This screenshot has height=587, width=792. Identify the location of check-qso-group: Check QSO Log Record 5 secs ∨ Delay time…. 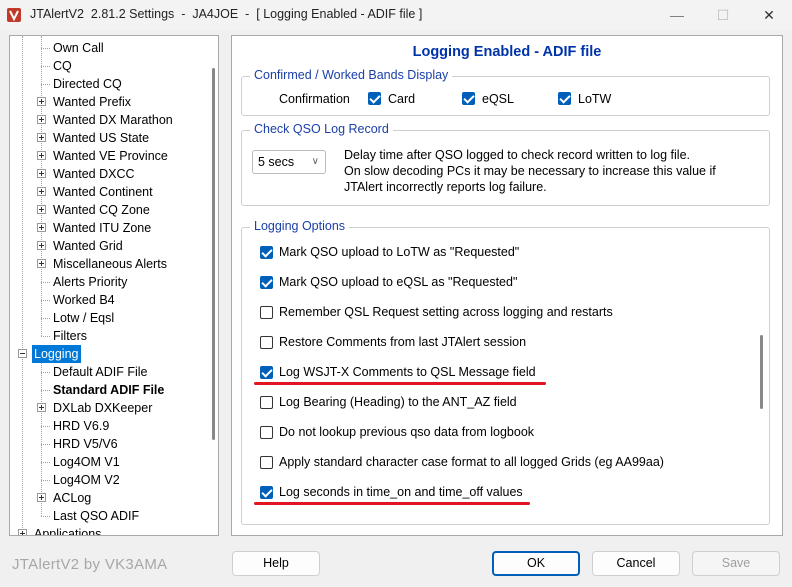
(505, 164).